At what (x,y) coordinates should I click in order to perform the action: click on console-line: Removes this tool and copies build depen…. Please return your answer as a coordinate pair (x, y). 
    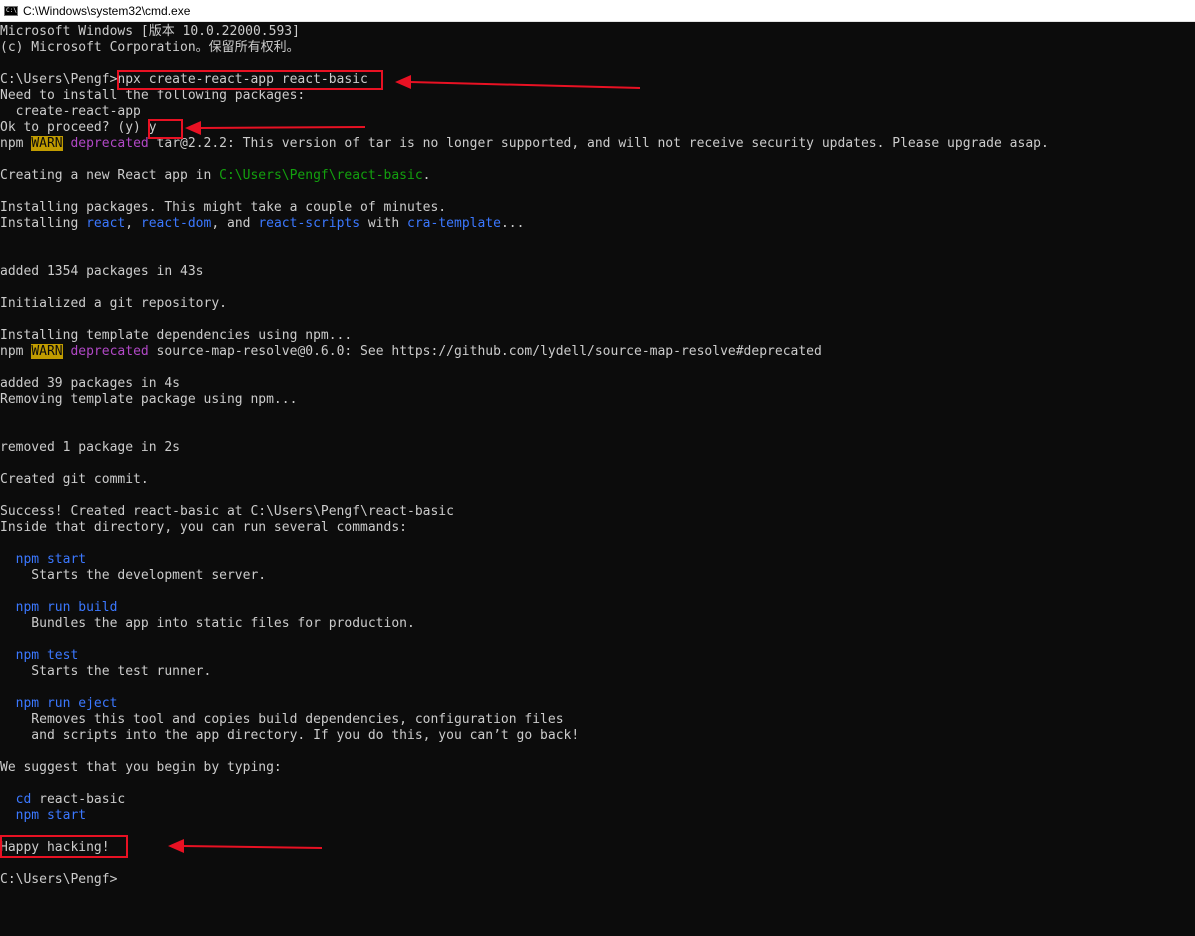
    Looking at the image, I should click on (597, 720).